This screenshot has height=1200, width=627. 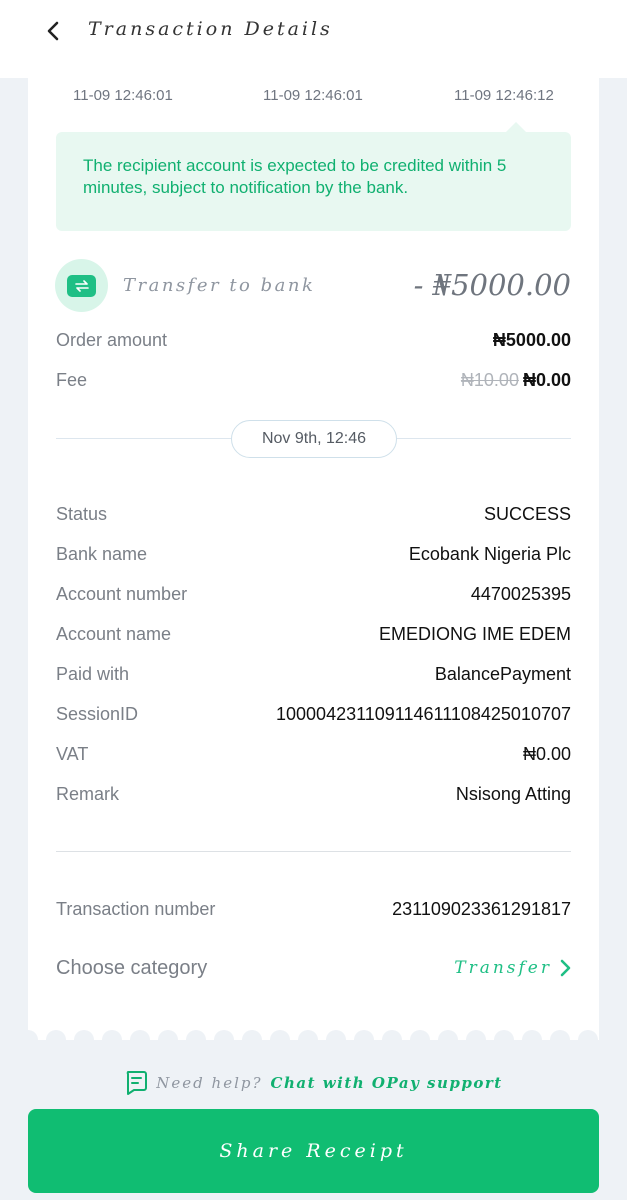 What do you see at coordinates (502, 673) in the screenshot?
I see `paid-with-value: BalancePayment` at bounding box center [502, 673].